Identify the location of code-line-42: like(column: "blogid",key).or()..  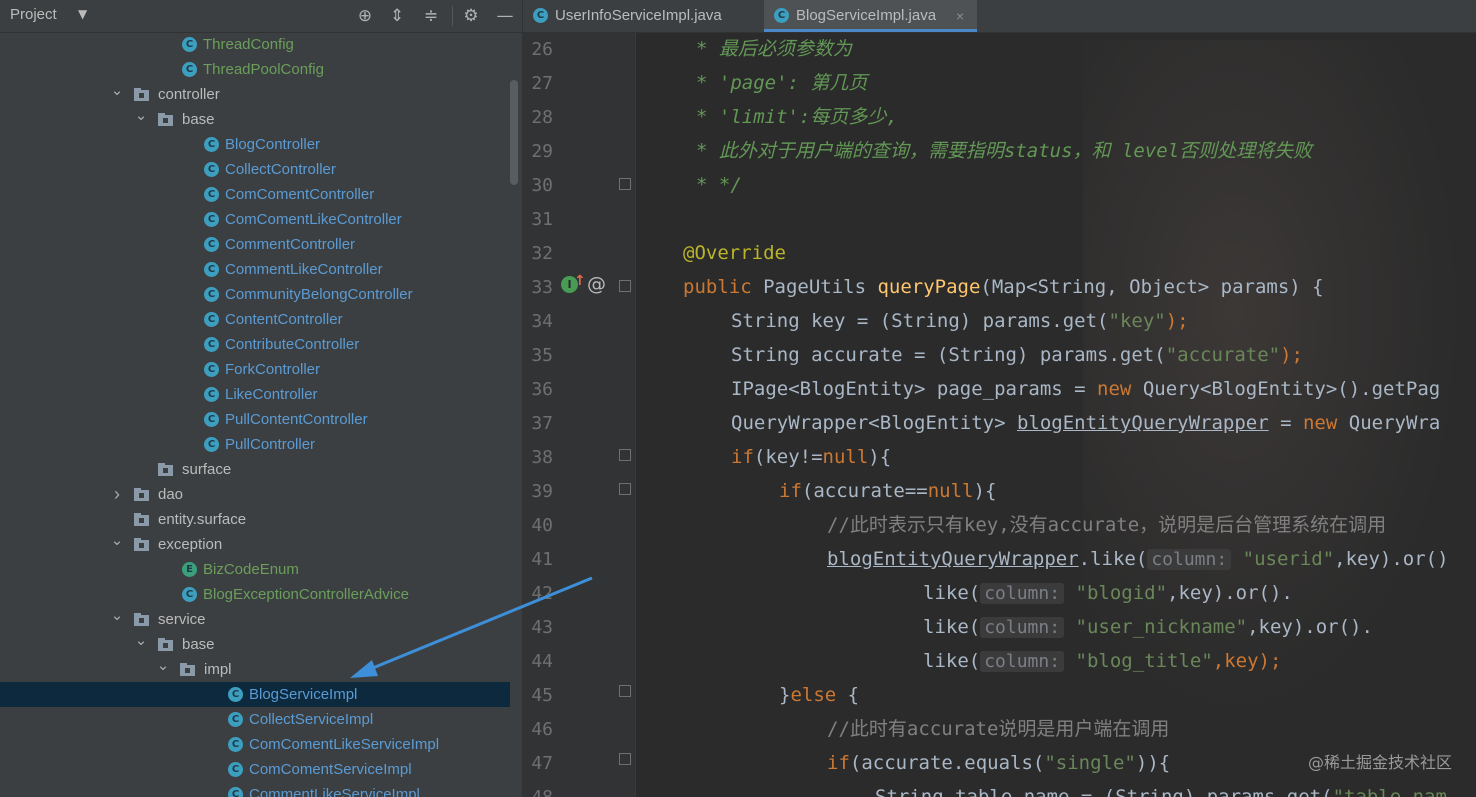
(1108, 593).